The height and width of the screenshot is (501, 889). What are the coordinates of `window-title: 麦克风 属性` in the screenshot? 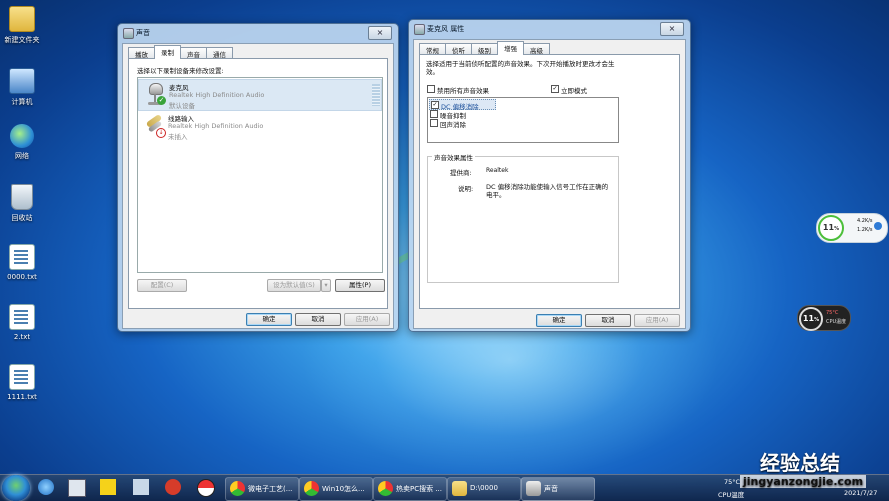 It's located at (446, 29).